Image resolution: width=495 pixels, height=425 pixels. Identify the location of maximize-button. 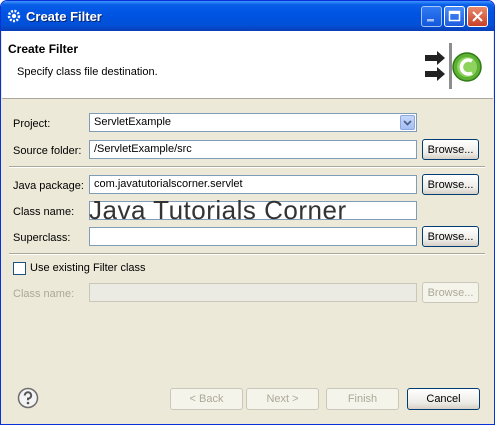
(454, 16).